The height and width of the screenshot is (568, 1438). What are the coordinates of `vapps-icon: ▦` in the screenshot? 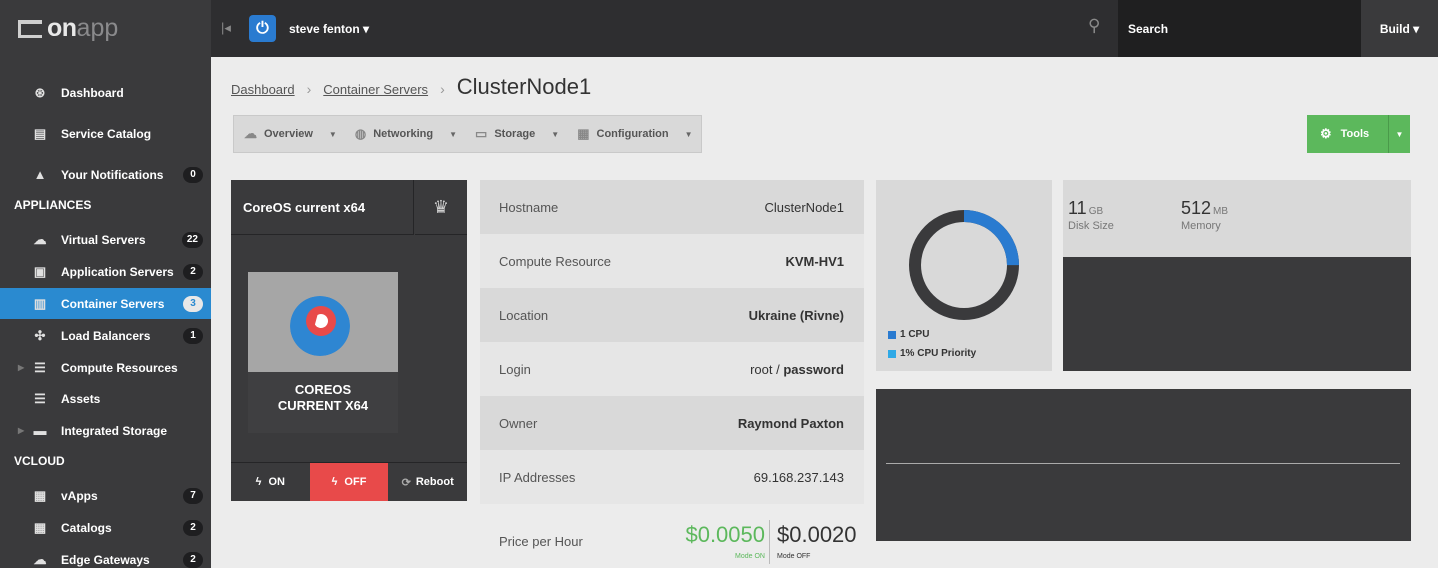 It's located at (40, 495).